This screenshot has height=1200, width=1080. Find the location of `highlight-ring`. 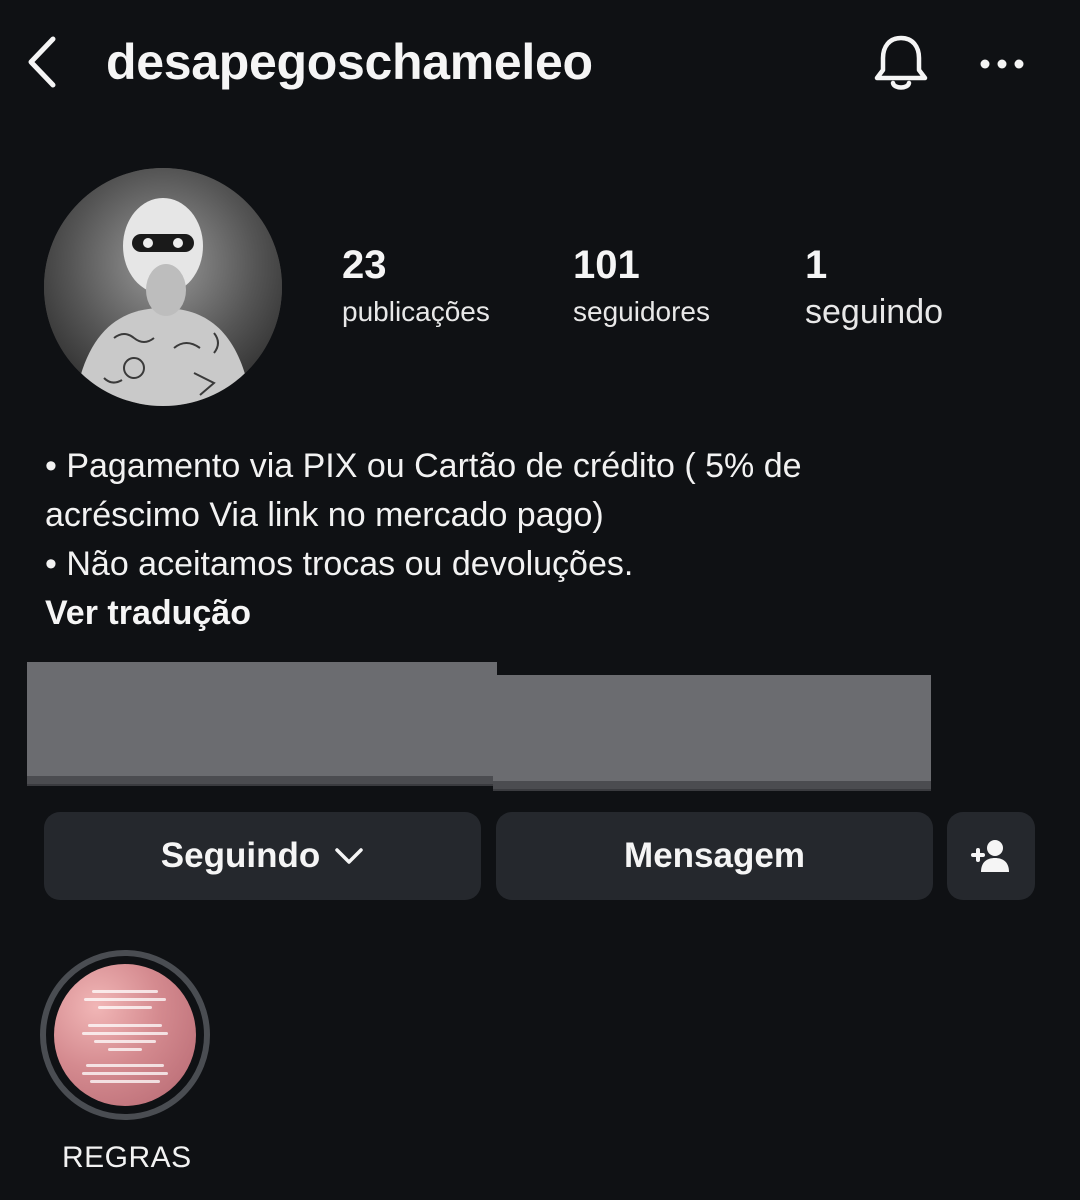

highlight-ring is located at coordinates (125, 1035).